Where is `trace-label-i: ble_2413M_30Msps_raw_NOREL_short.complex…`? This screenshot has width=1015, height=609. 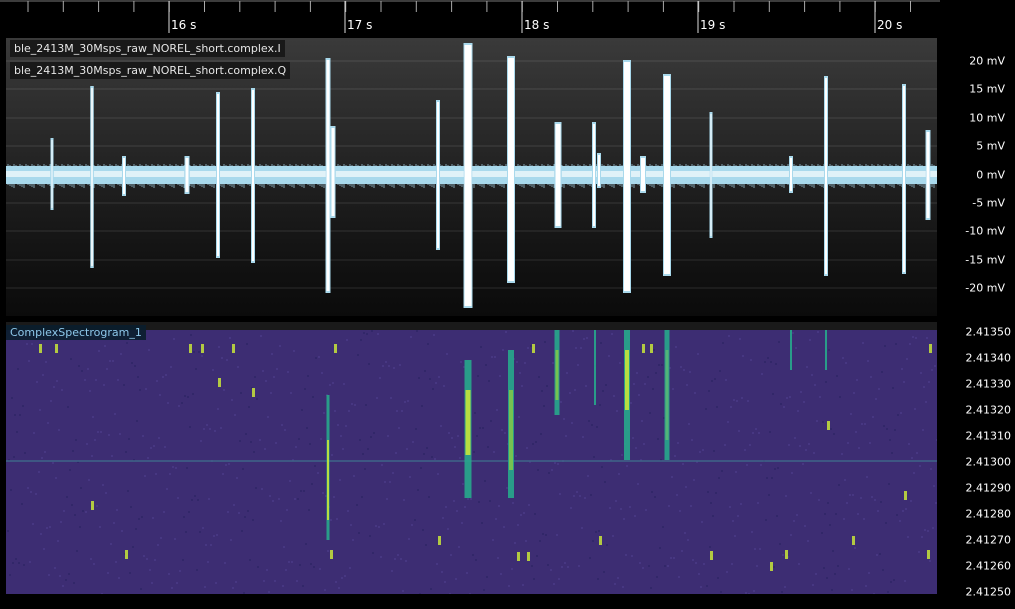 trace-label-i: ble_2413M_30Msps_raw_NOREL_short.complex… is located at coordinates (147, 48).